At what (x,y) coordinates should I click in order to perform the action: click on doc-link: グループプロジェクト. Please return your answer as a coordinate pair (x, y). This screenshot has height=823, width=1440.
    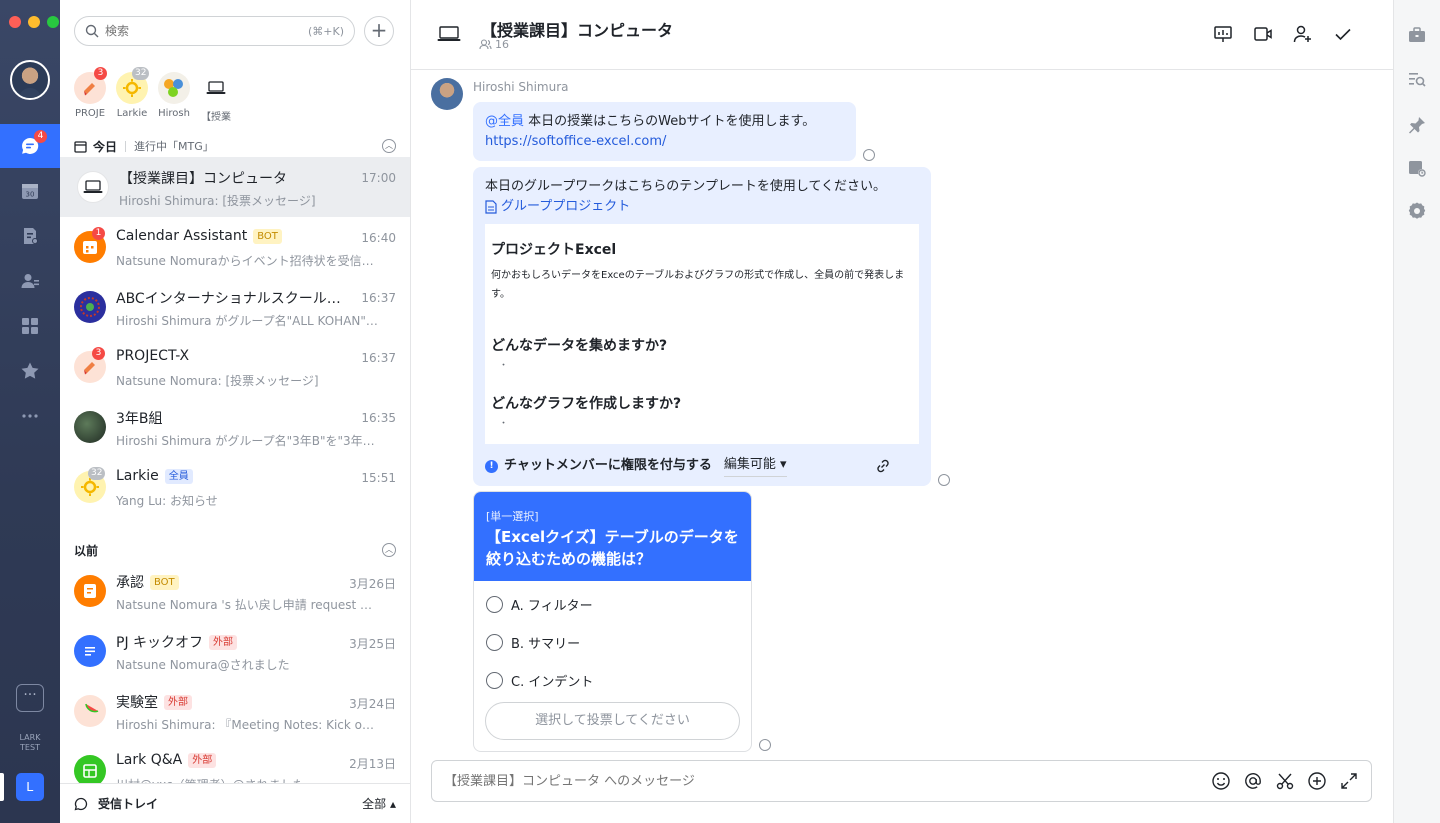
    Looking at the image, I should click on (702, 207).